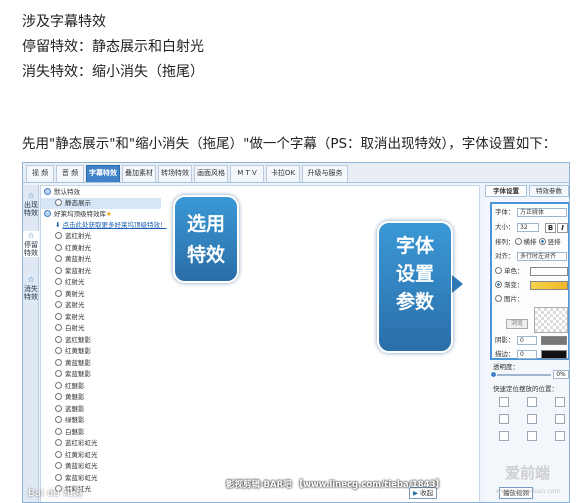 The height and width of the screenshot is (503, 584). Describe the element at coordinates (520, 374) in the screenshot. I see `opacity-slider` at that location.